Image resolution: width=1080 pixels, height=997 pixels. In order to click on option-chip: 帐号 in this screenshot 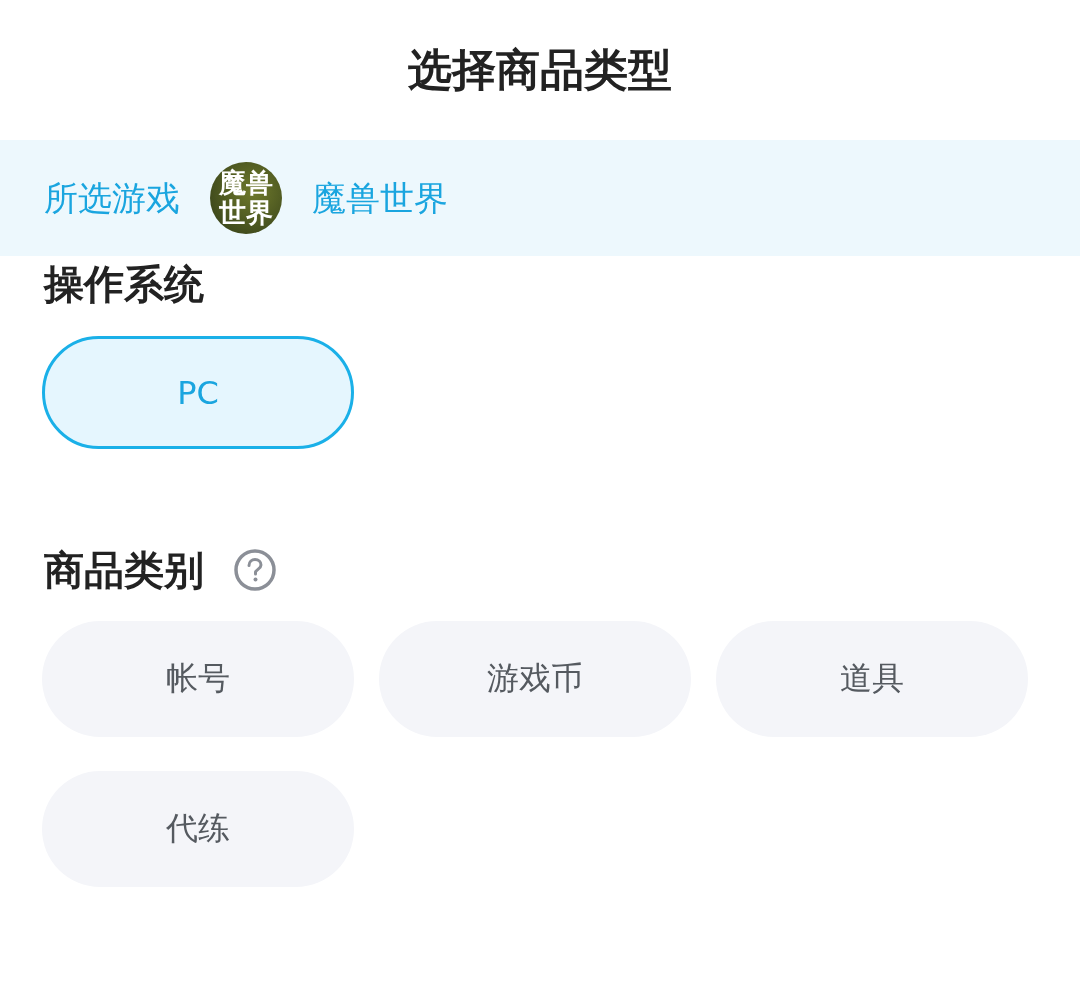, I will do `click(198, 679)`.